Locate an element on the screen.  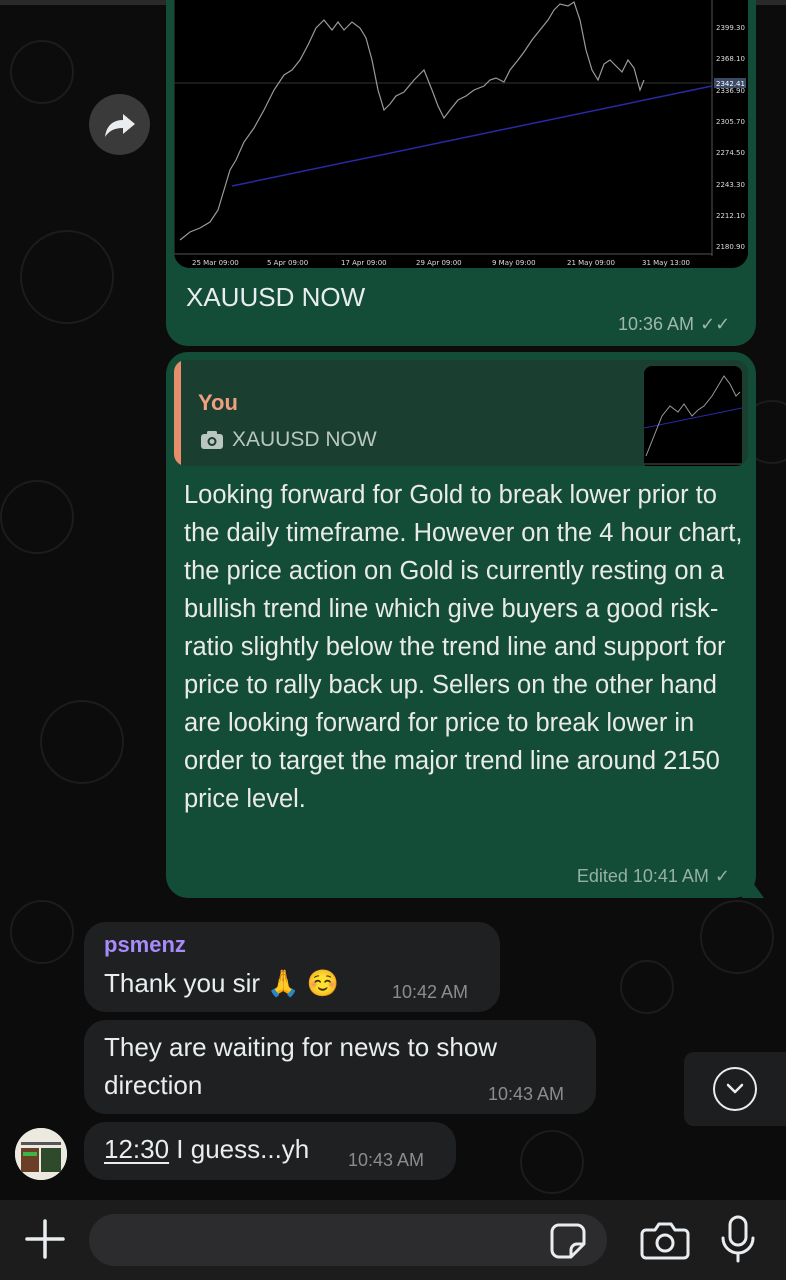
message-input is located at coordinates (348, 1240).